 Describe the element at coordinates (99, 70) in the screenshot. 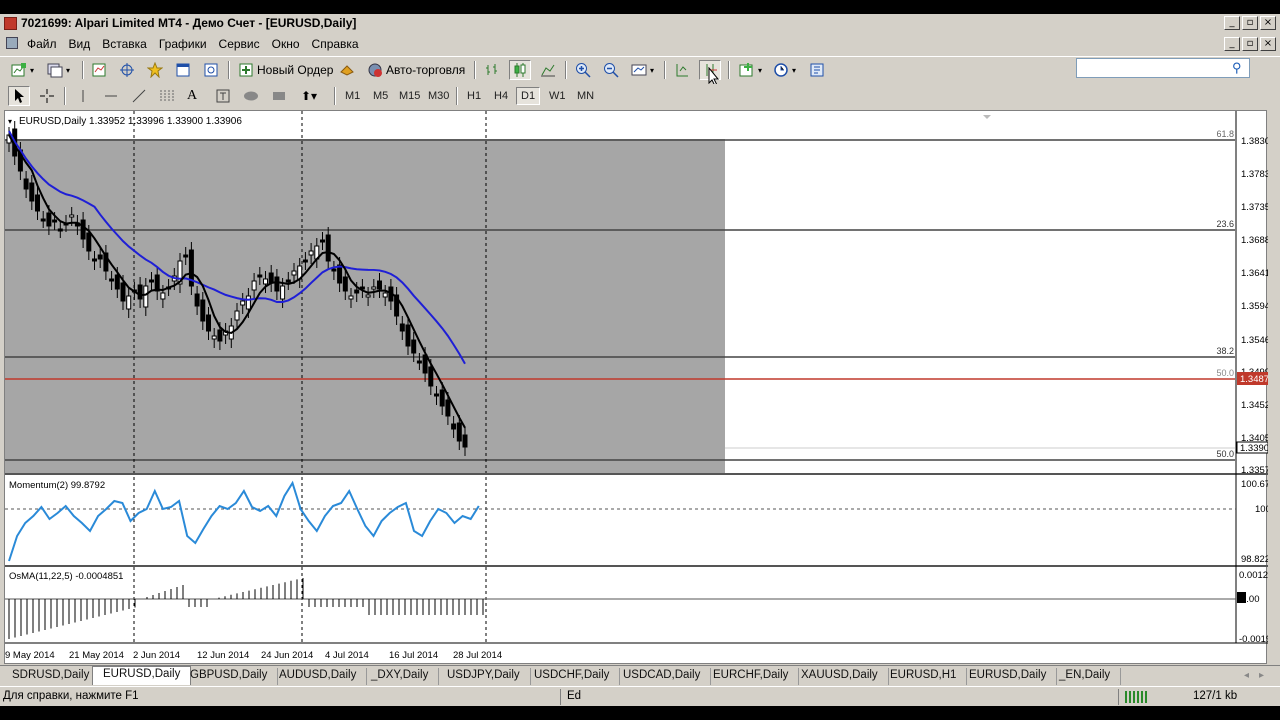

I see `market-watch-button` at that location.